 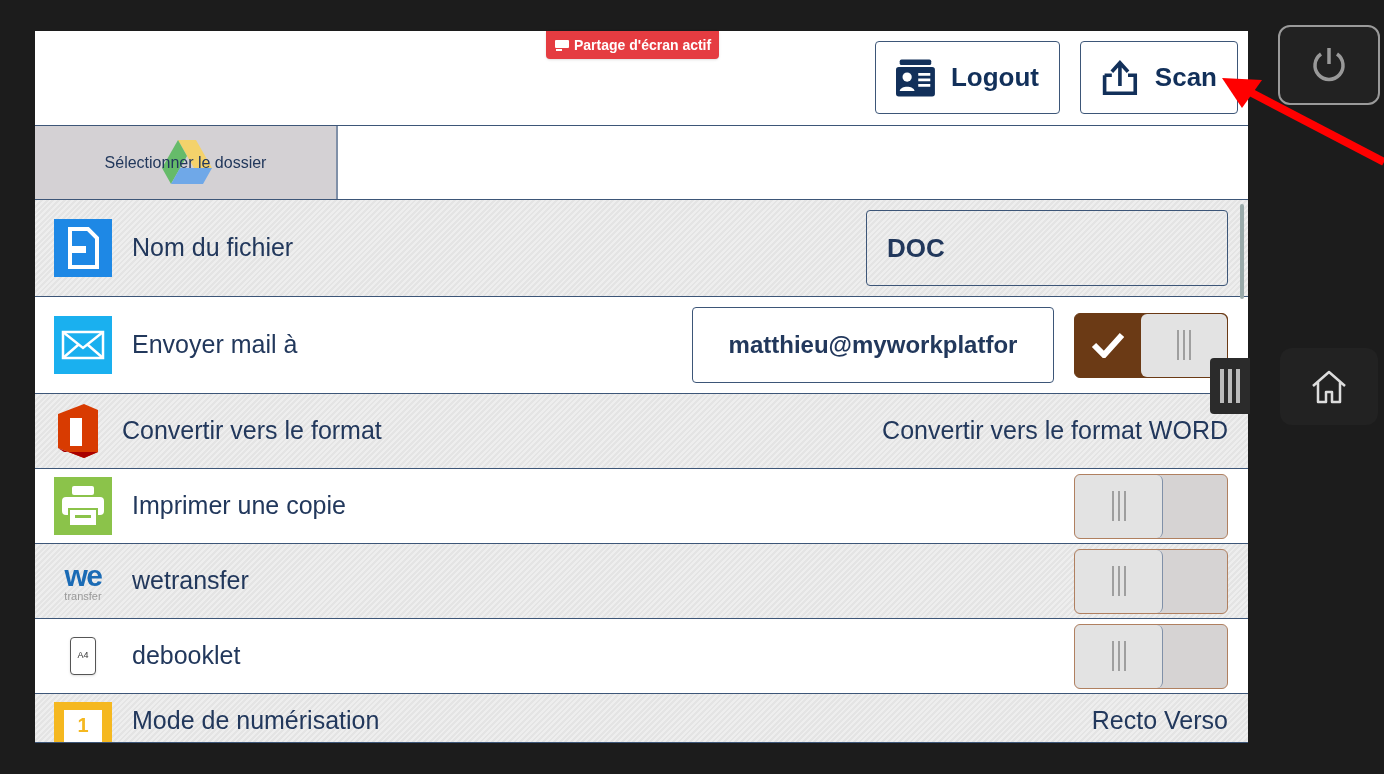 What do you see at coordinates (967, 77) in the screenshot?
I see `logout-button: Logout` at bounding box center [967, 77].